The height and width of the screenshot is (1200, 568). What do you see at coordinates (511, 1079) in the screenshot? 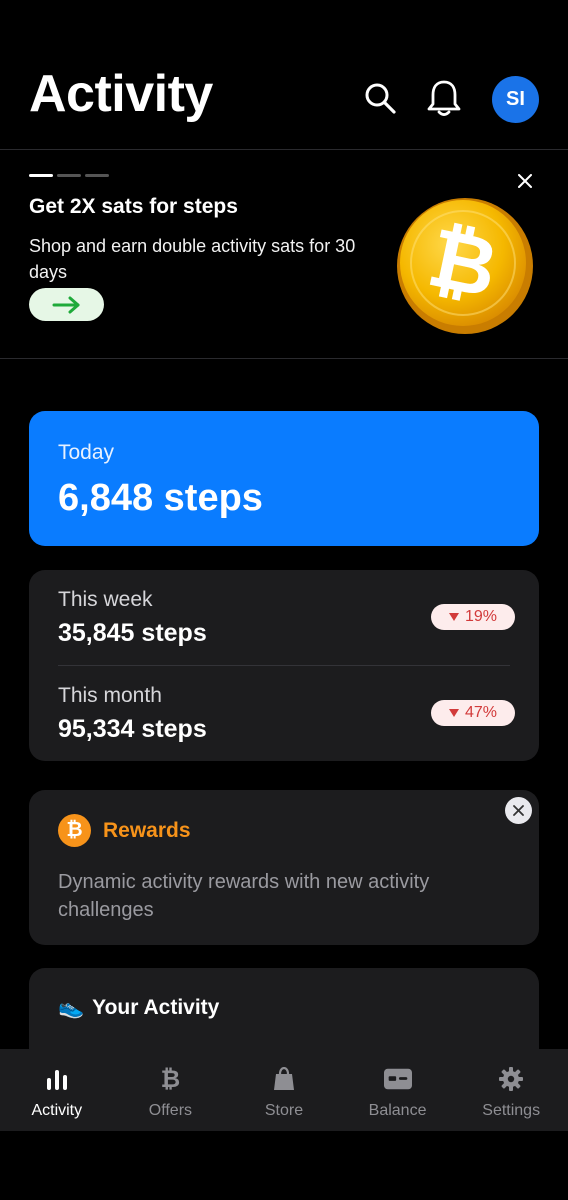
I see `gear-icon` at bounding box center [511, 1079].